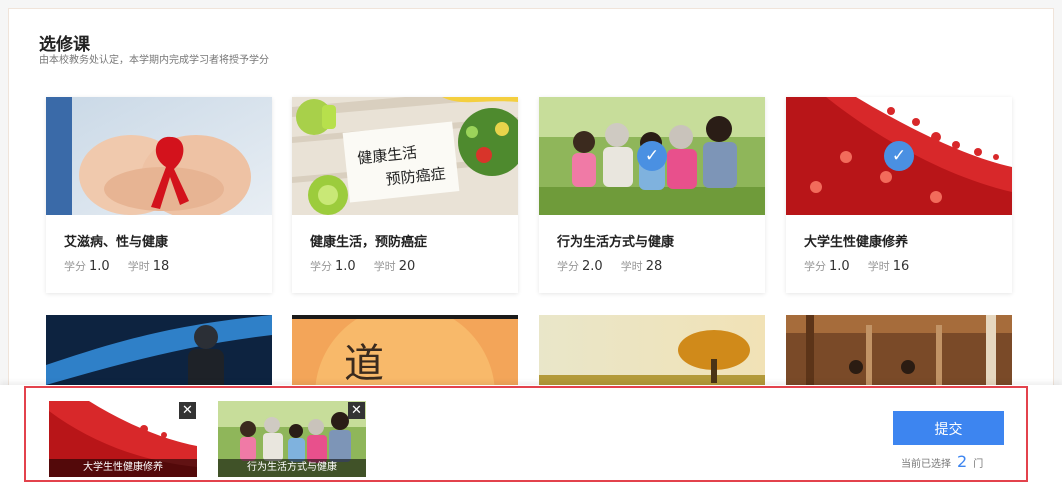 This screenshot has width=1062, height=489. What do you see at coordinates (364, 364) in the screenshot?
I see `calligraphy-text: 道` at bounding box center [364, 364].